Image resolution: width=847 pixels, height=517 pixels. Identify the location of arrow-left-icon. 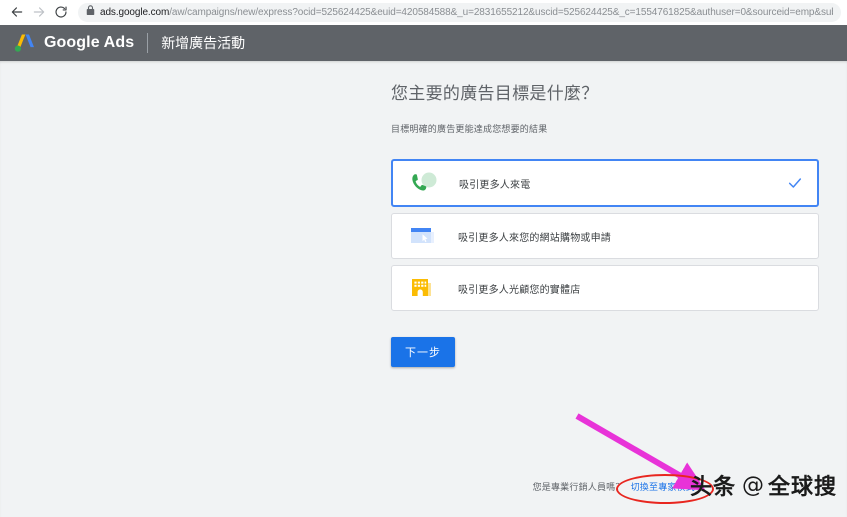
(17, 12).